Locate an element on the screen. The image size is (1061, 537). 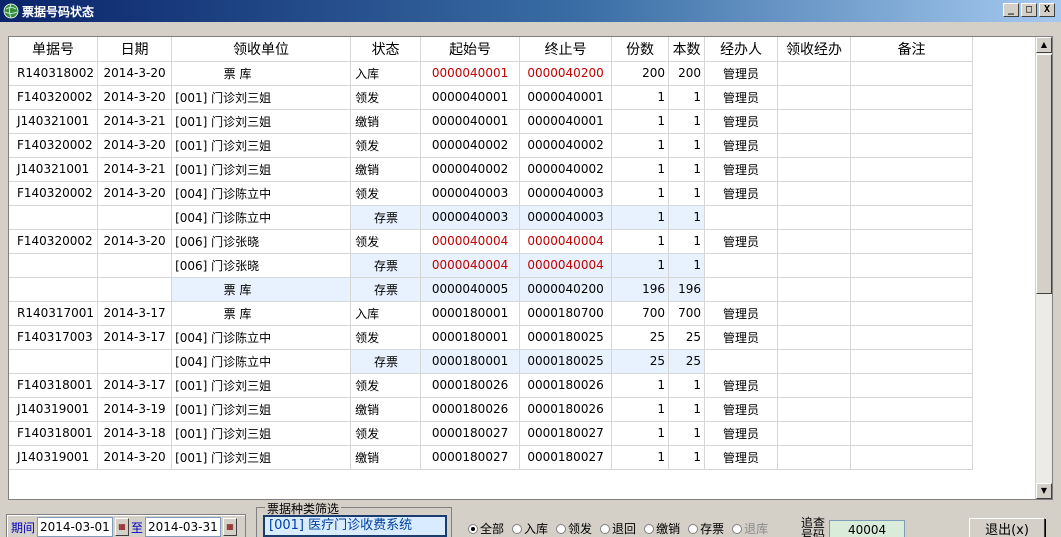
cell-end: 0000180025 is located at coordinates (566, 337).